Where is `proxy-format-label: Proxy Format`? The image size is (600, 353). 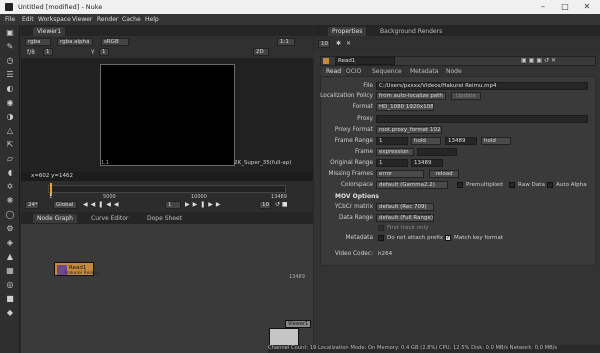 proxy-format-label: Proxy Format is located at coordinates (353, 130).